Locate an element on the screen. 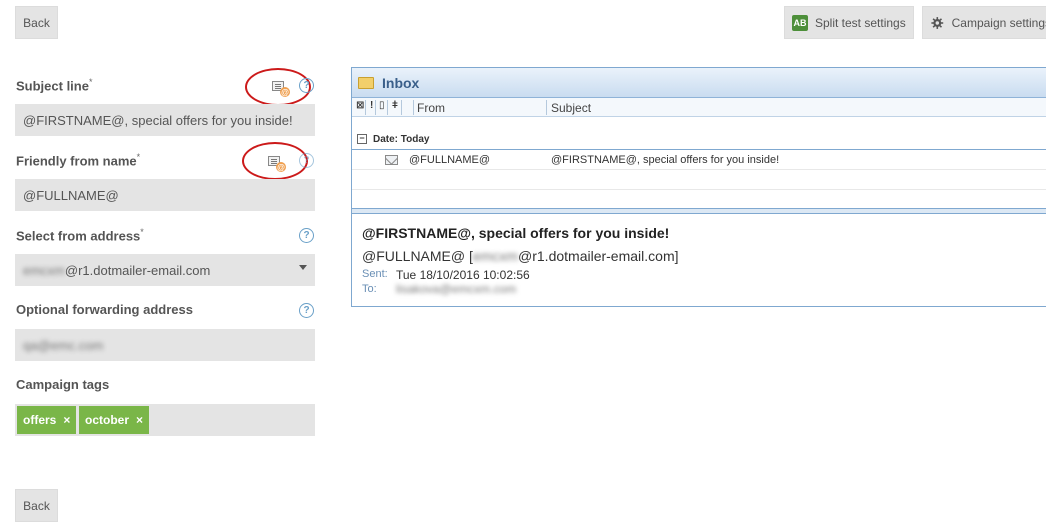  date-group-label: Date: Today is located at coordinates (401, 139).